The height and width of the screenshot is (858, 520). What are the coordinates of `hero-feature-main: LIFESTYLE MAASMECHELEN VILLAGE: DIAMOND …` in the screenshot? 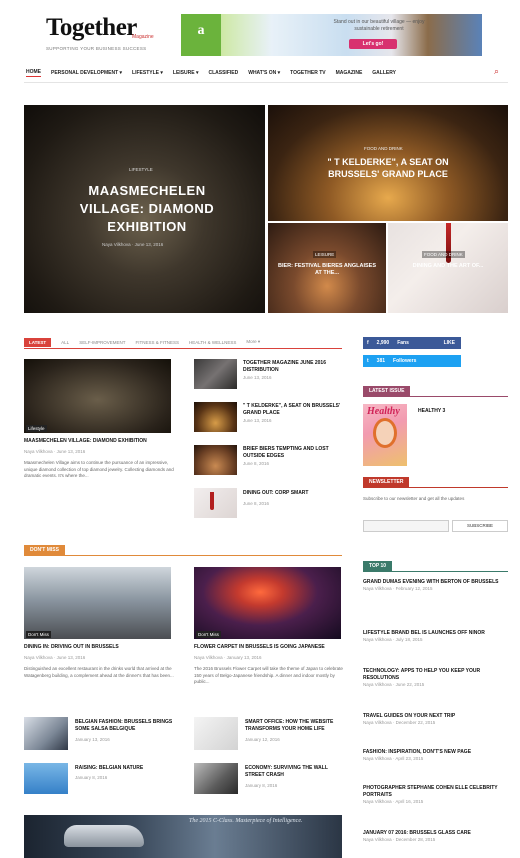 It's located at (144, 209).